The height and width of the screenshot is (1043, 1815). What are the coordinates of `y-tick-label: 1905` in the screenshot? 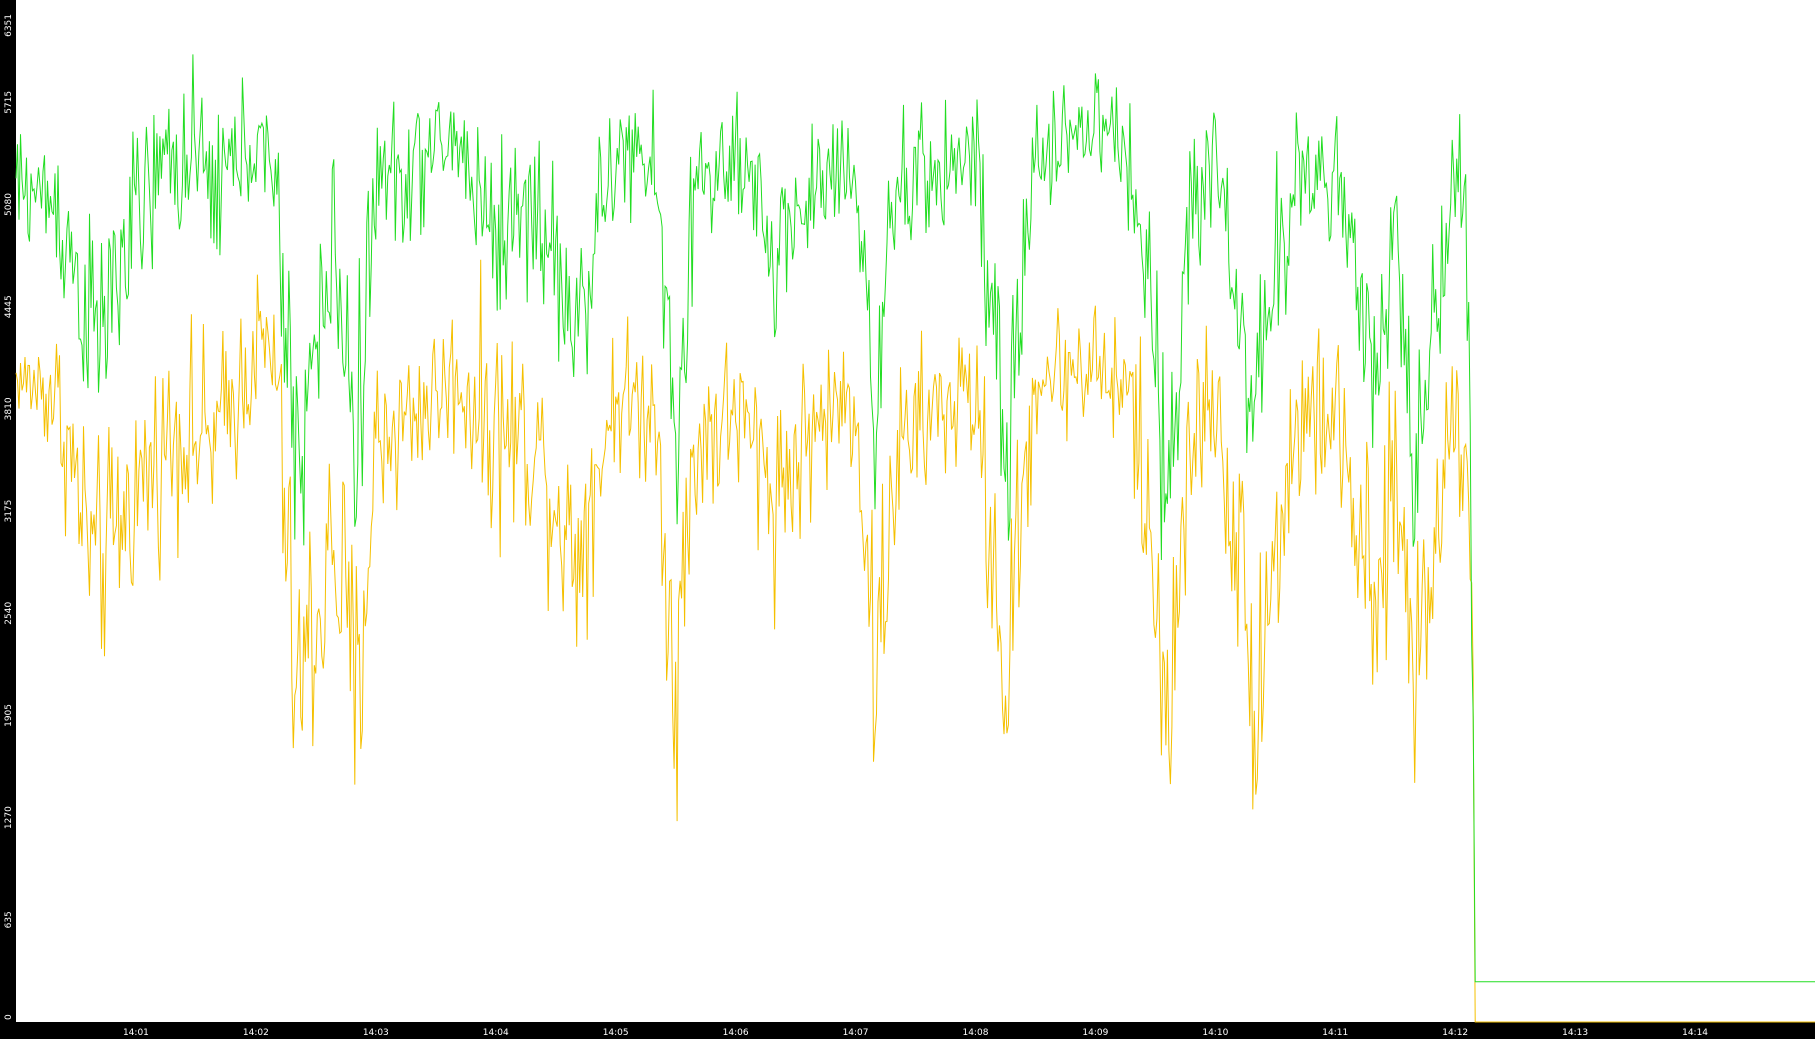 It's located at (9, 715).